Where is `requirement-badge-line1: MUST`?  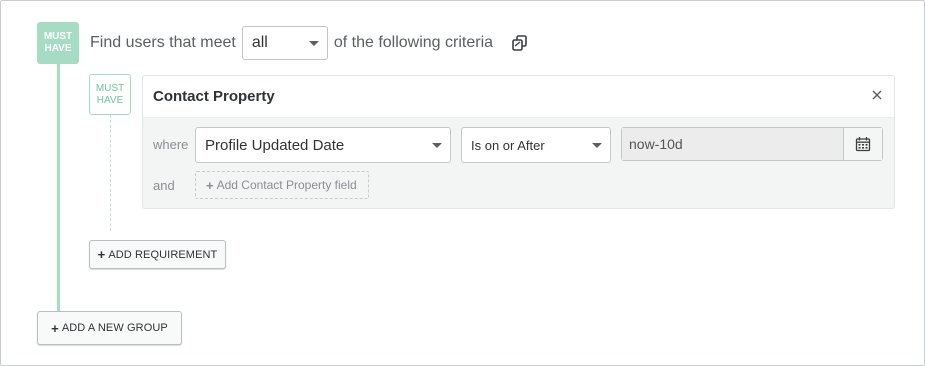 requirement-badge-line1: MUST is located at coordinates (110, 88).